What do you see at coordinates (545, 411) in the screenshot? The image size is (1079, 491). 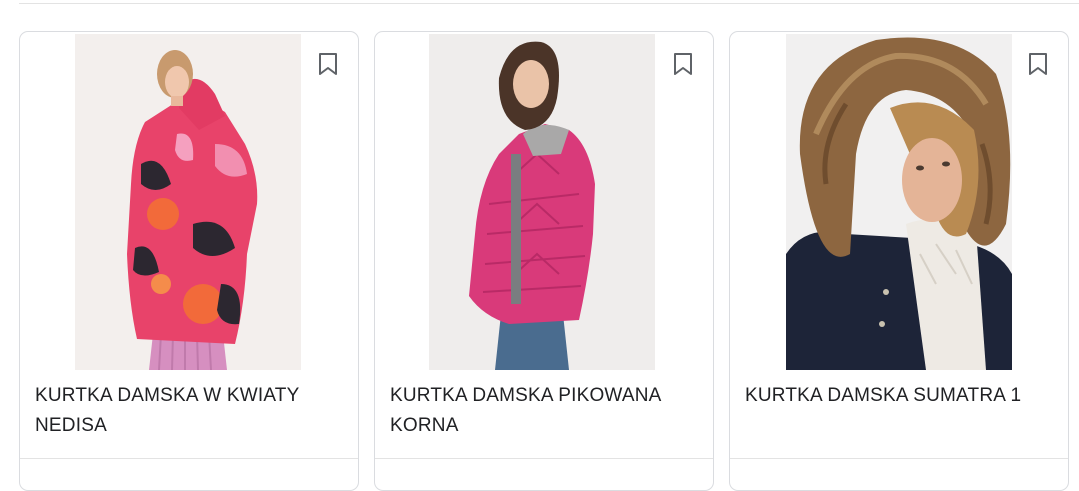 I see `product-title: KURTKA DAMSKA PIKOWANA KORNA` at bounding box center [545, 411].